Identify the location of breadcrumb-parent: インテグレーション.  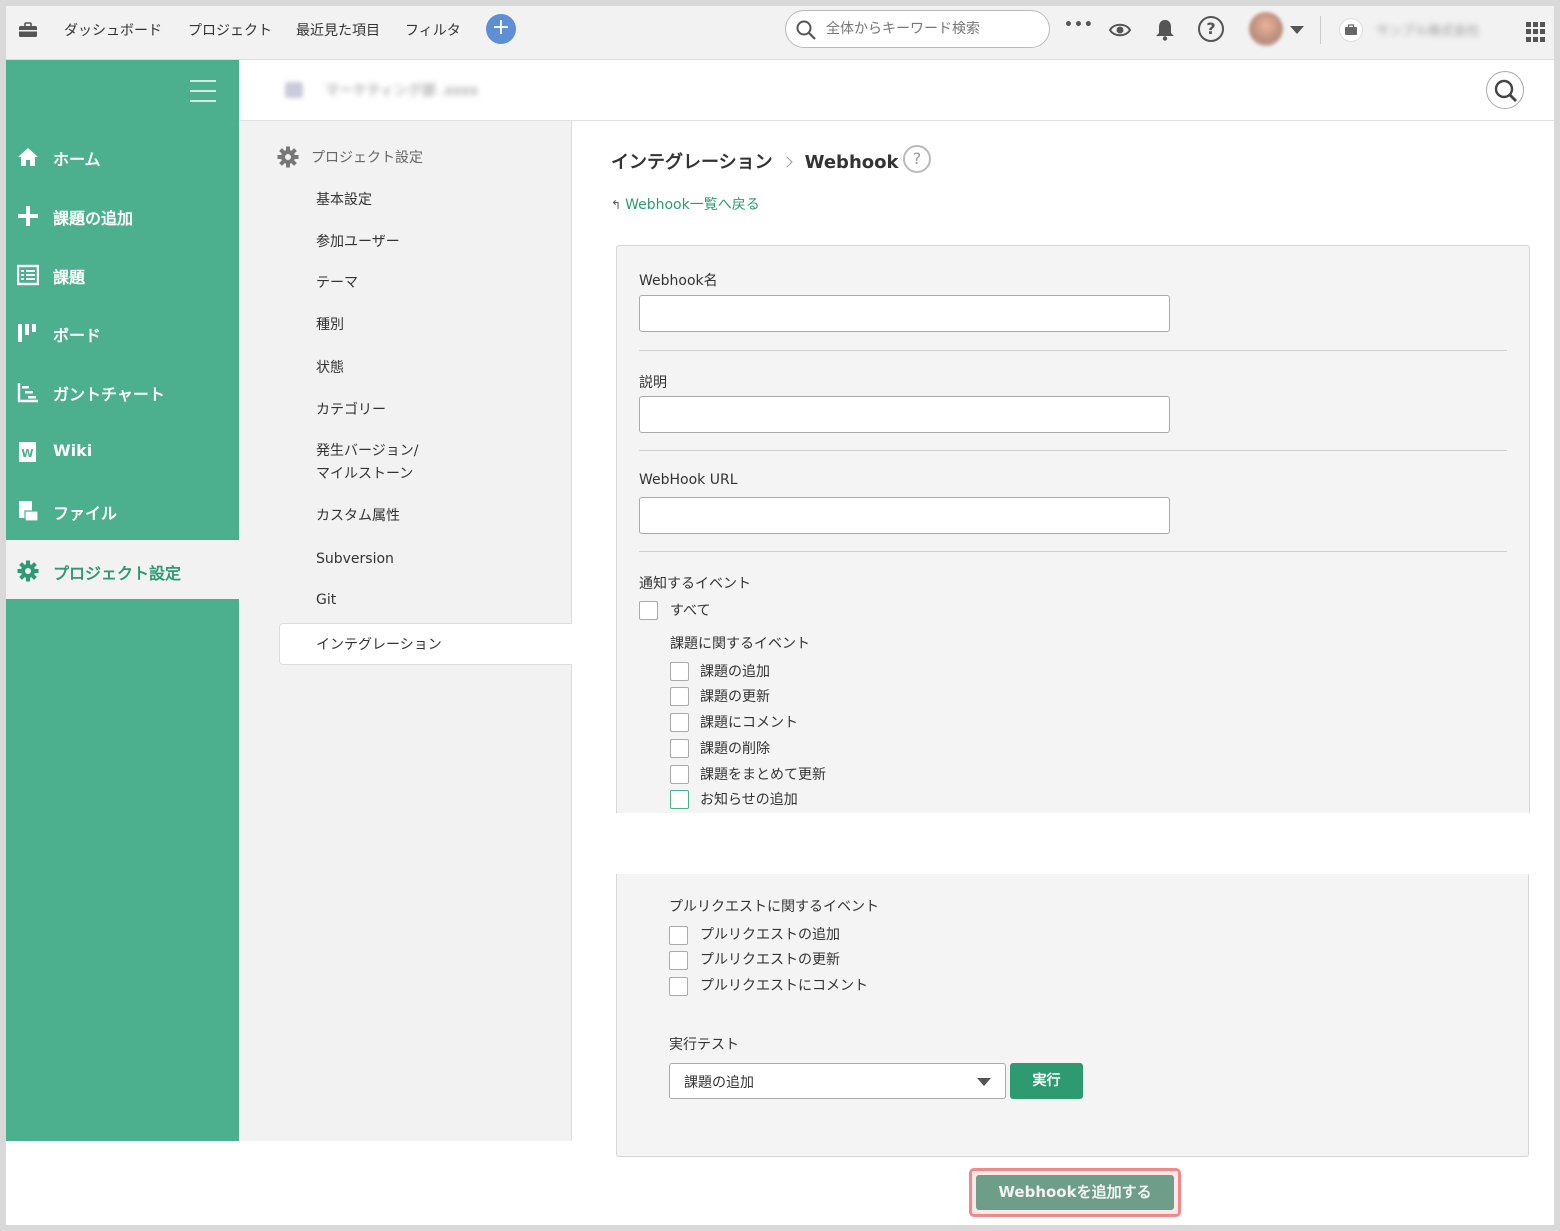
(692, 162).